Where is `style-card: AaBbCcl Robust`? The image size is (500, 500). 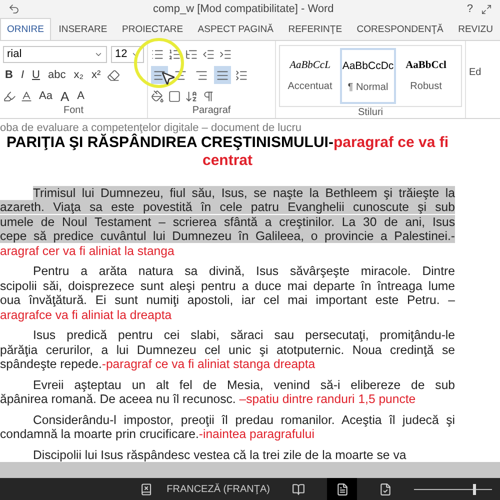 style-card: AaBbCcl Robust is located at coordinates (426, 76).